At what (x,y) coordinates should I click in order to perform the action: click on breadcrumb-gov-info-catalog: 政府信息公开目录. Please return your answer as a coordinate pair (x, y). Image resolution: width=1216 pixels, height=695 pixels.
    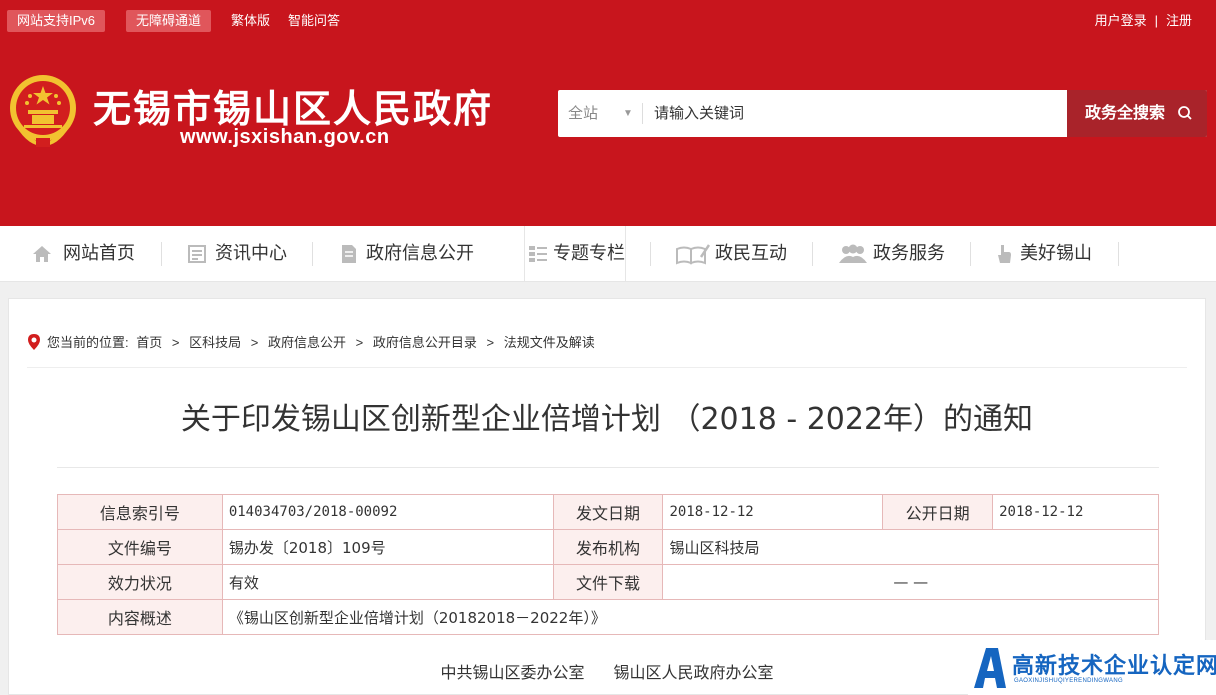
    Looking at the image, I should click on (425, 342).